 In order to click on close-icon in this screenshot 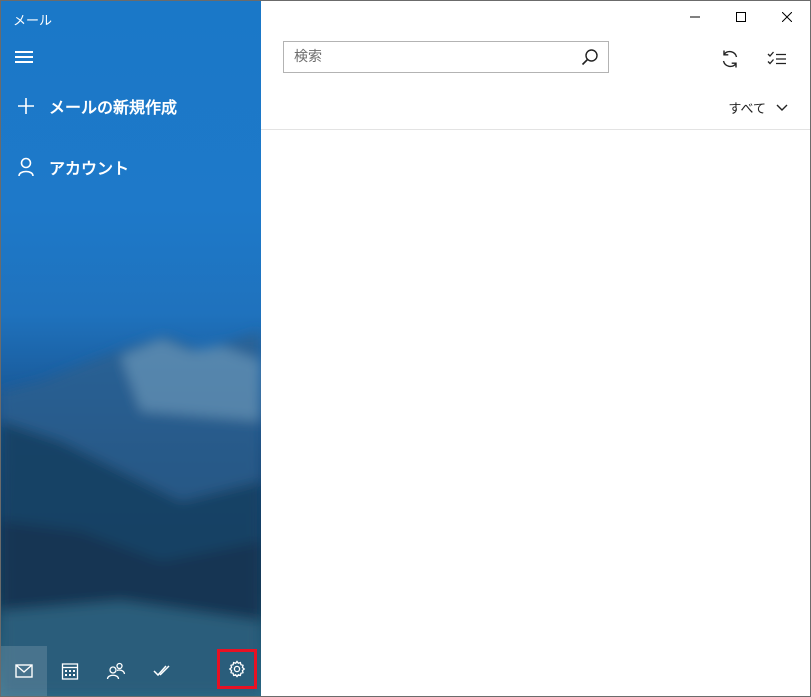, I will do `click(787, 17)`.